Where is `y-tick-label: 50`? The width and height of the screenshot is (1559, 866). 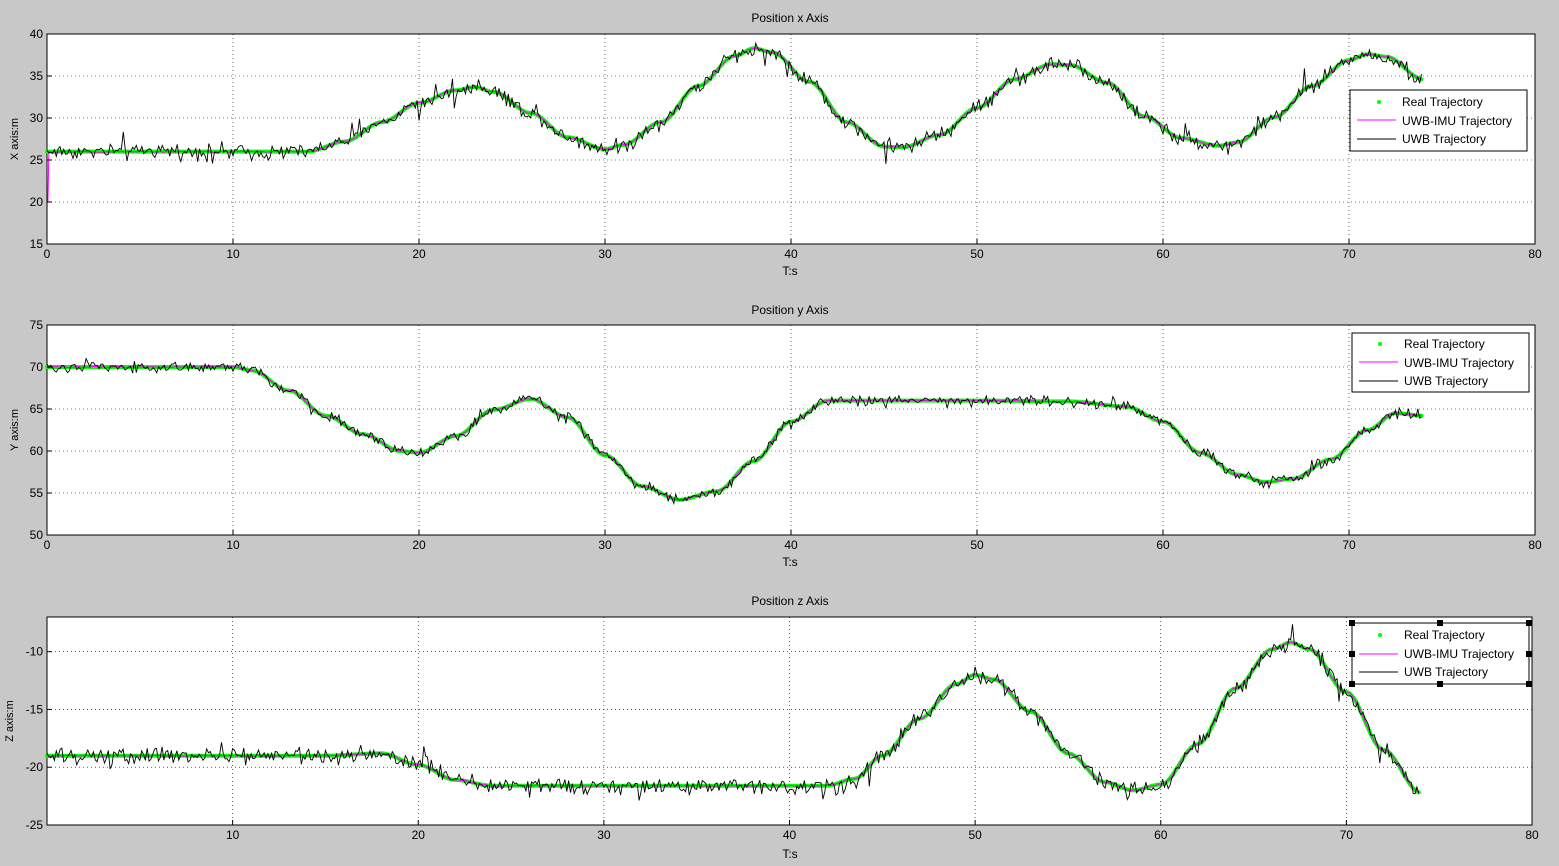 y-tick-label: 50 is located at coordinates (37, 535).